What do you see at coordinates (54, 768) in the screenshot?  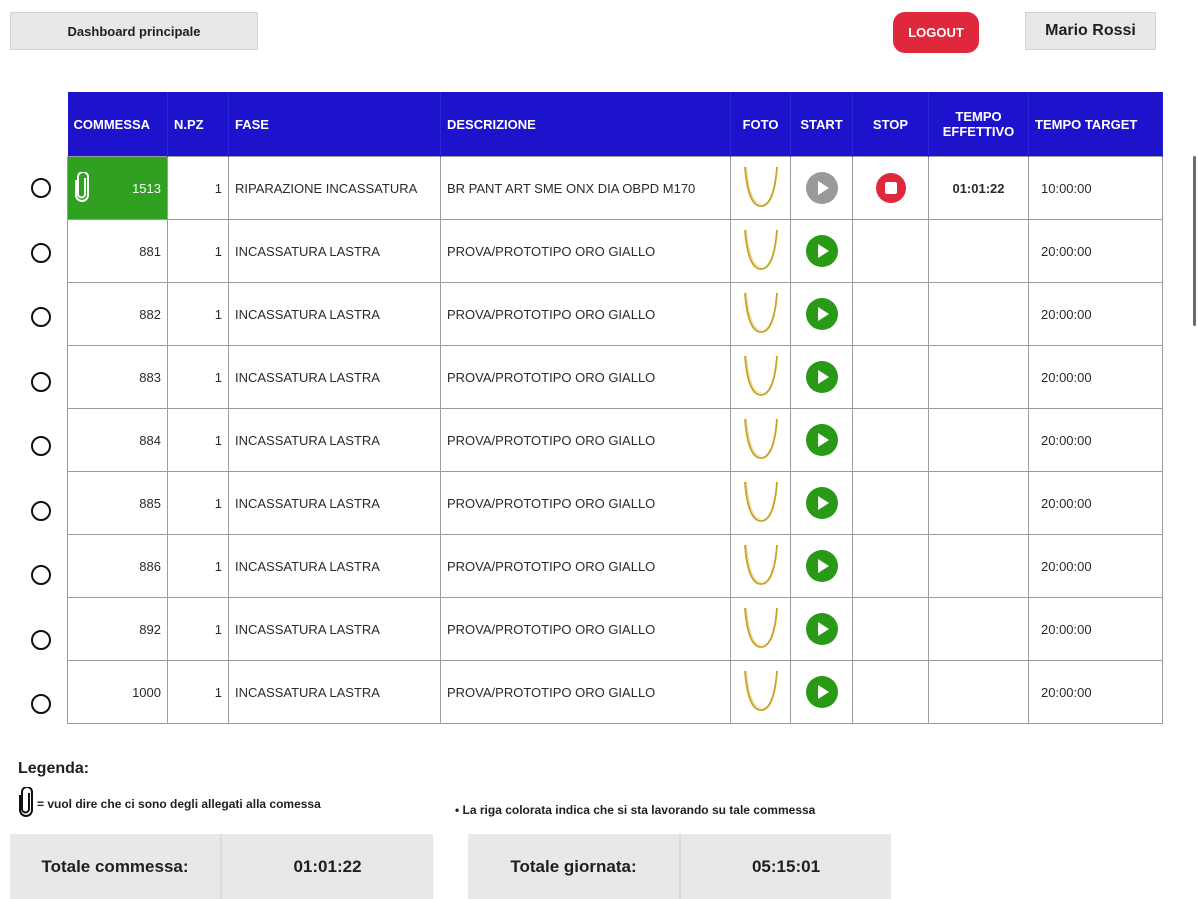 I see `legend-title: Legenda:` at bounding box center [54, 768].